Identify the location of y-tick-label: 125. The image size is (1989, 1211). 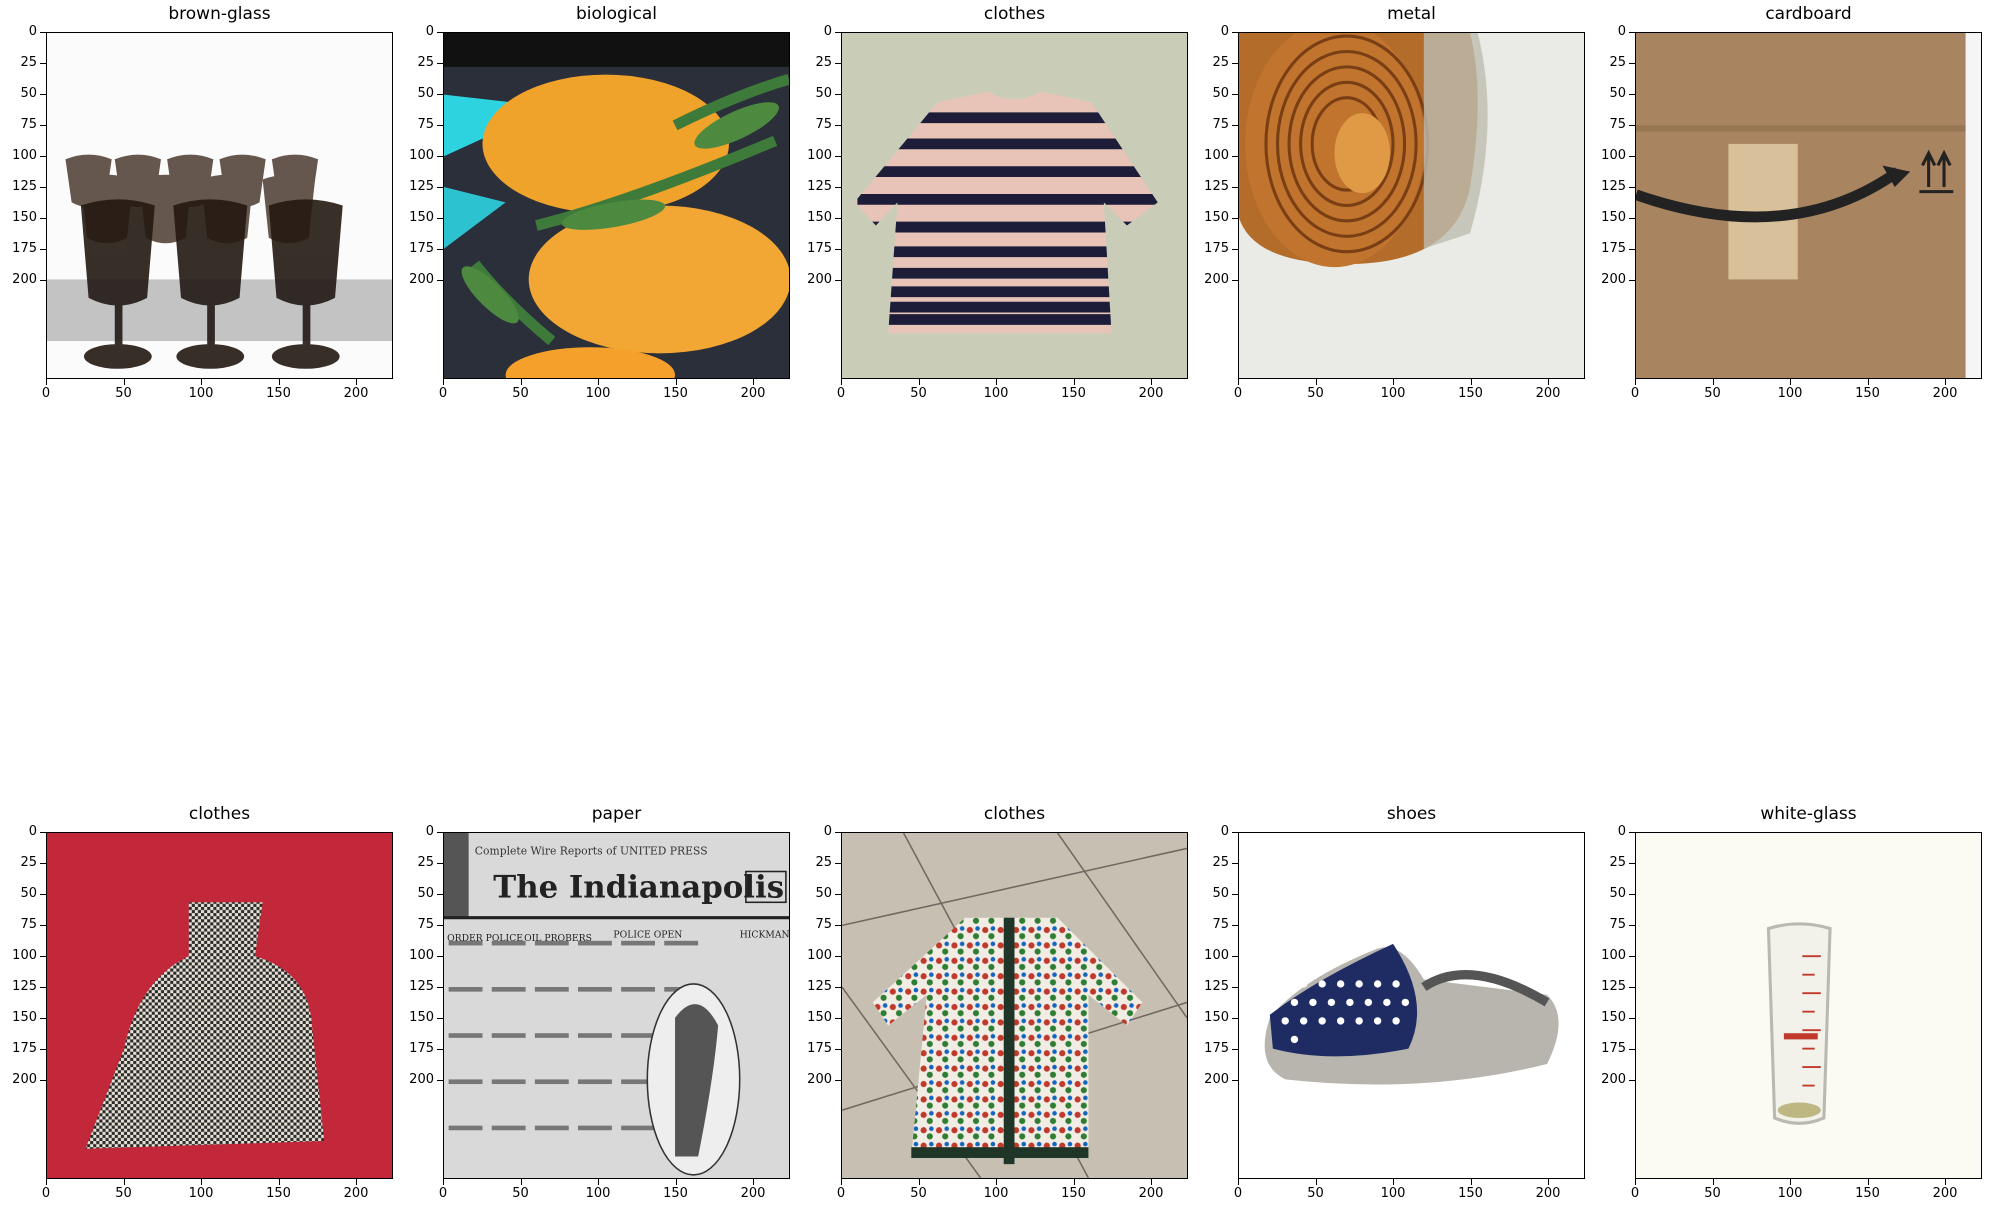
(24, 186).